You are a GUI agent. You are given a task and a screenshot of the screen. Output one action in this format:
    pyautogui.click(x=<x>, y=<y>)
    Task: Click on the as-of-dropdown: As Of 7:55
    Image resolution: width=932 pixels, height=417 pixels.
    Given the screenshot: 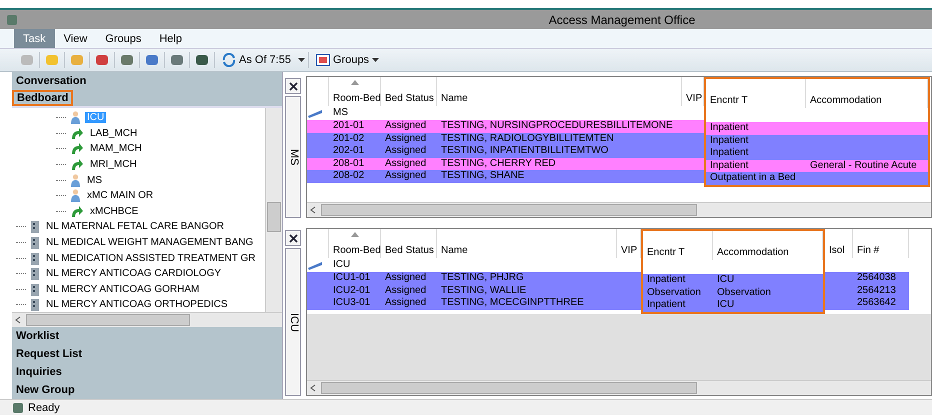 What is the action you would take?
    pyautogui.click(x=256, y=60)
    